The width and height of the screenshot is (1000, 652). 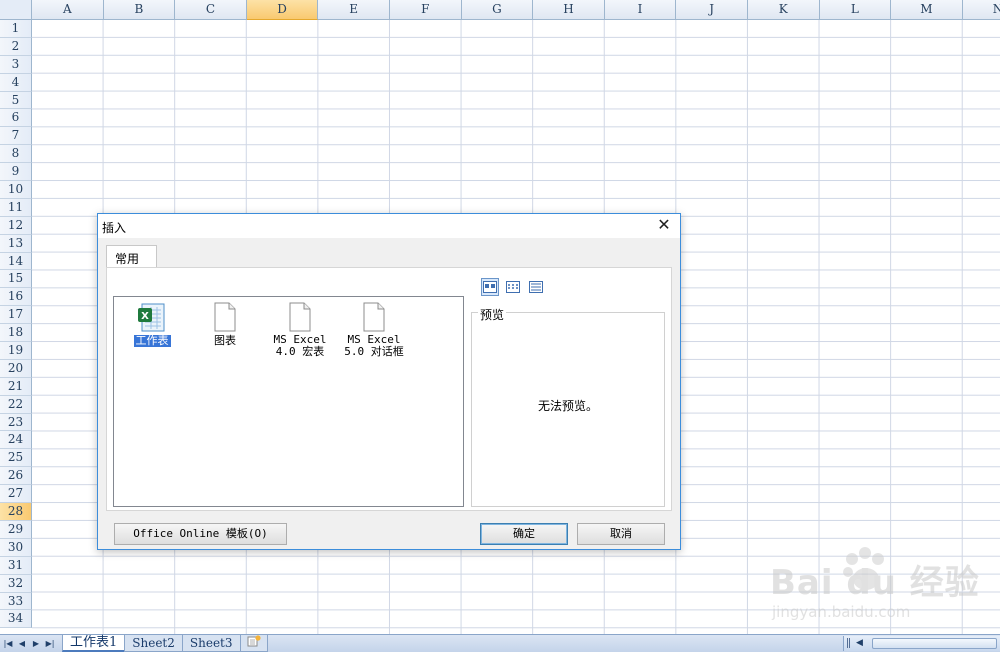 What do you see at coordinates (16, 529) in the screenshot?
I see `row-header: 29` at bounding box center [16, 529].